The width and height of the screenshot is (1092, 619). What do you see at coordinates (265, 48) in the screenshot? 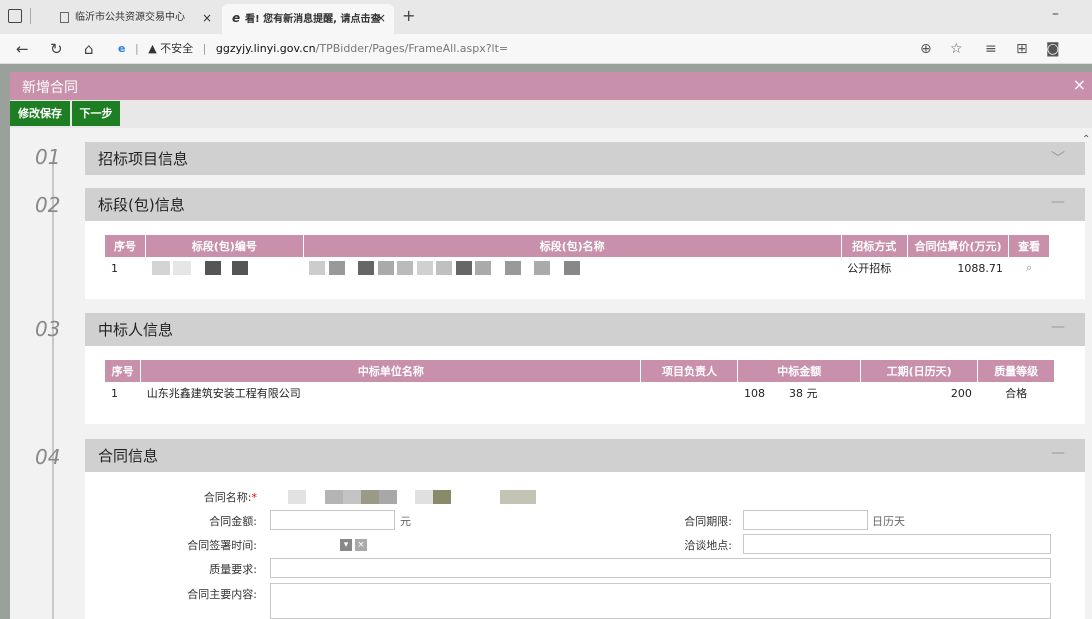
I see `url-host: ggzyjy.linyi.gov.cn` at bounding box center [265, 48].